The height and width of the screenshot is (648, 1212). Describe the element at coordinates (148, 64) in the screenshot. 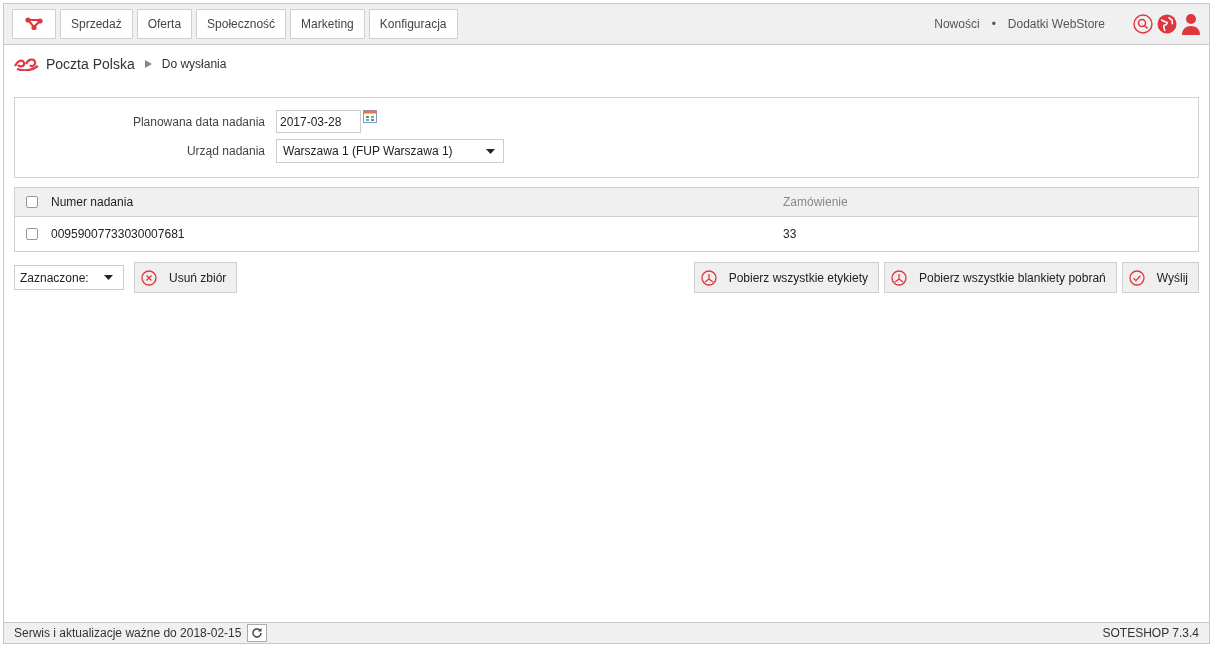

I see `breadcrumb-arrow-icon` at that location.